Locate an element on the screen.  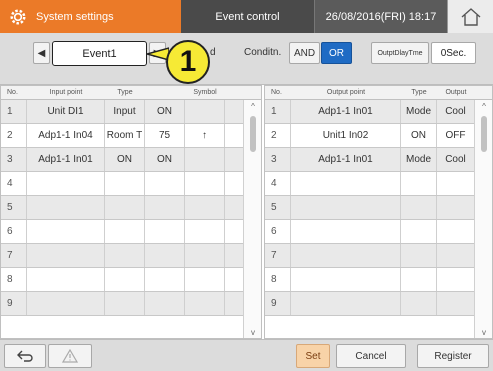
home-button is located at coordinates (470, 16).